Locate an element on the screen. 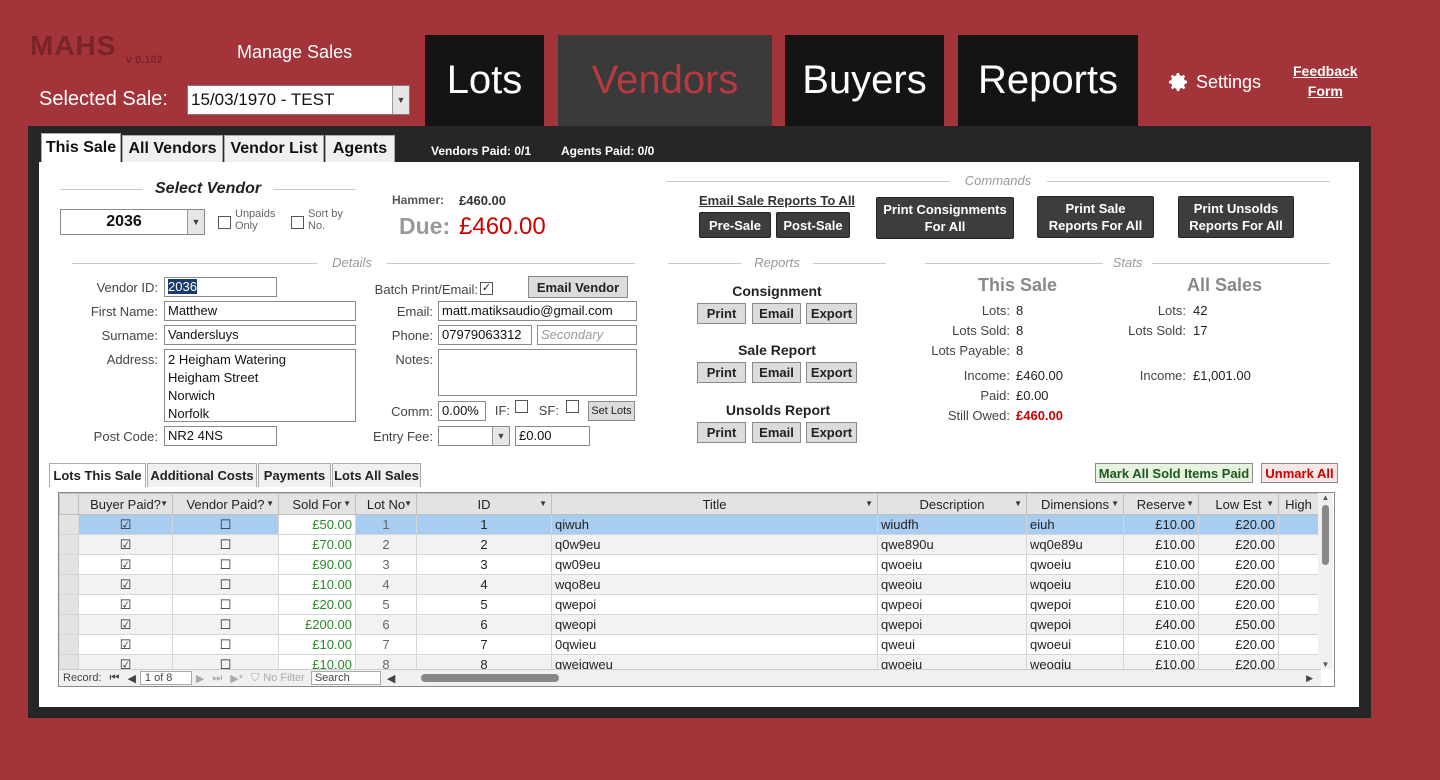 The height and width of the screenshot is (780, 1440). batch-print-checkbox: ✓ is located at coordinates (486, 288).